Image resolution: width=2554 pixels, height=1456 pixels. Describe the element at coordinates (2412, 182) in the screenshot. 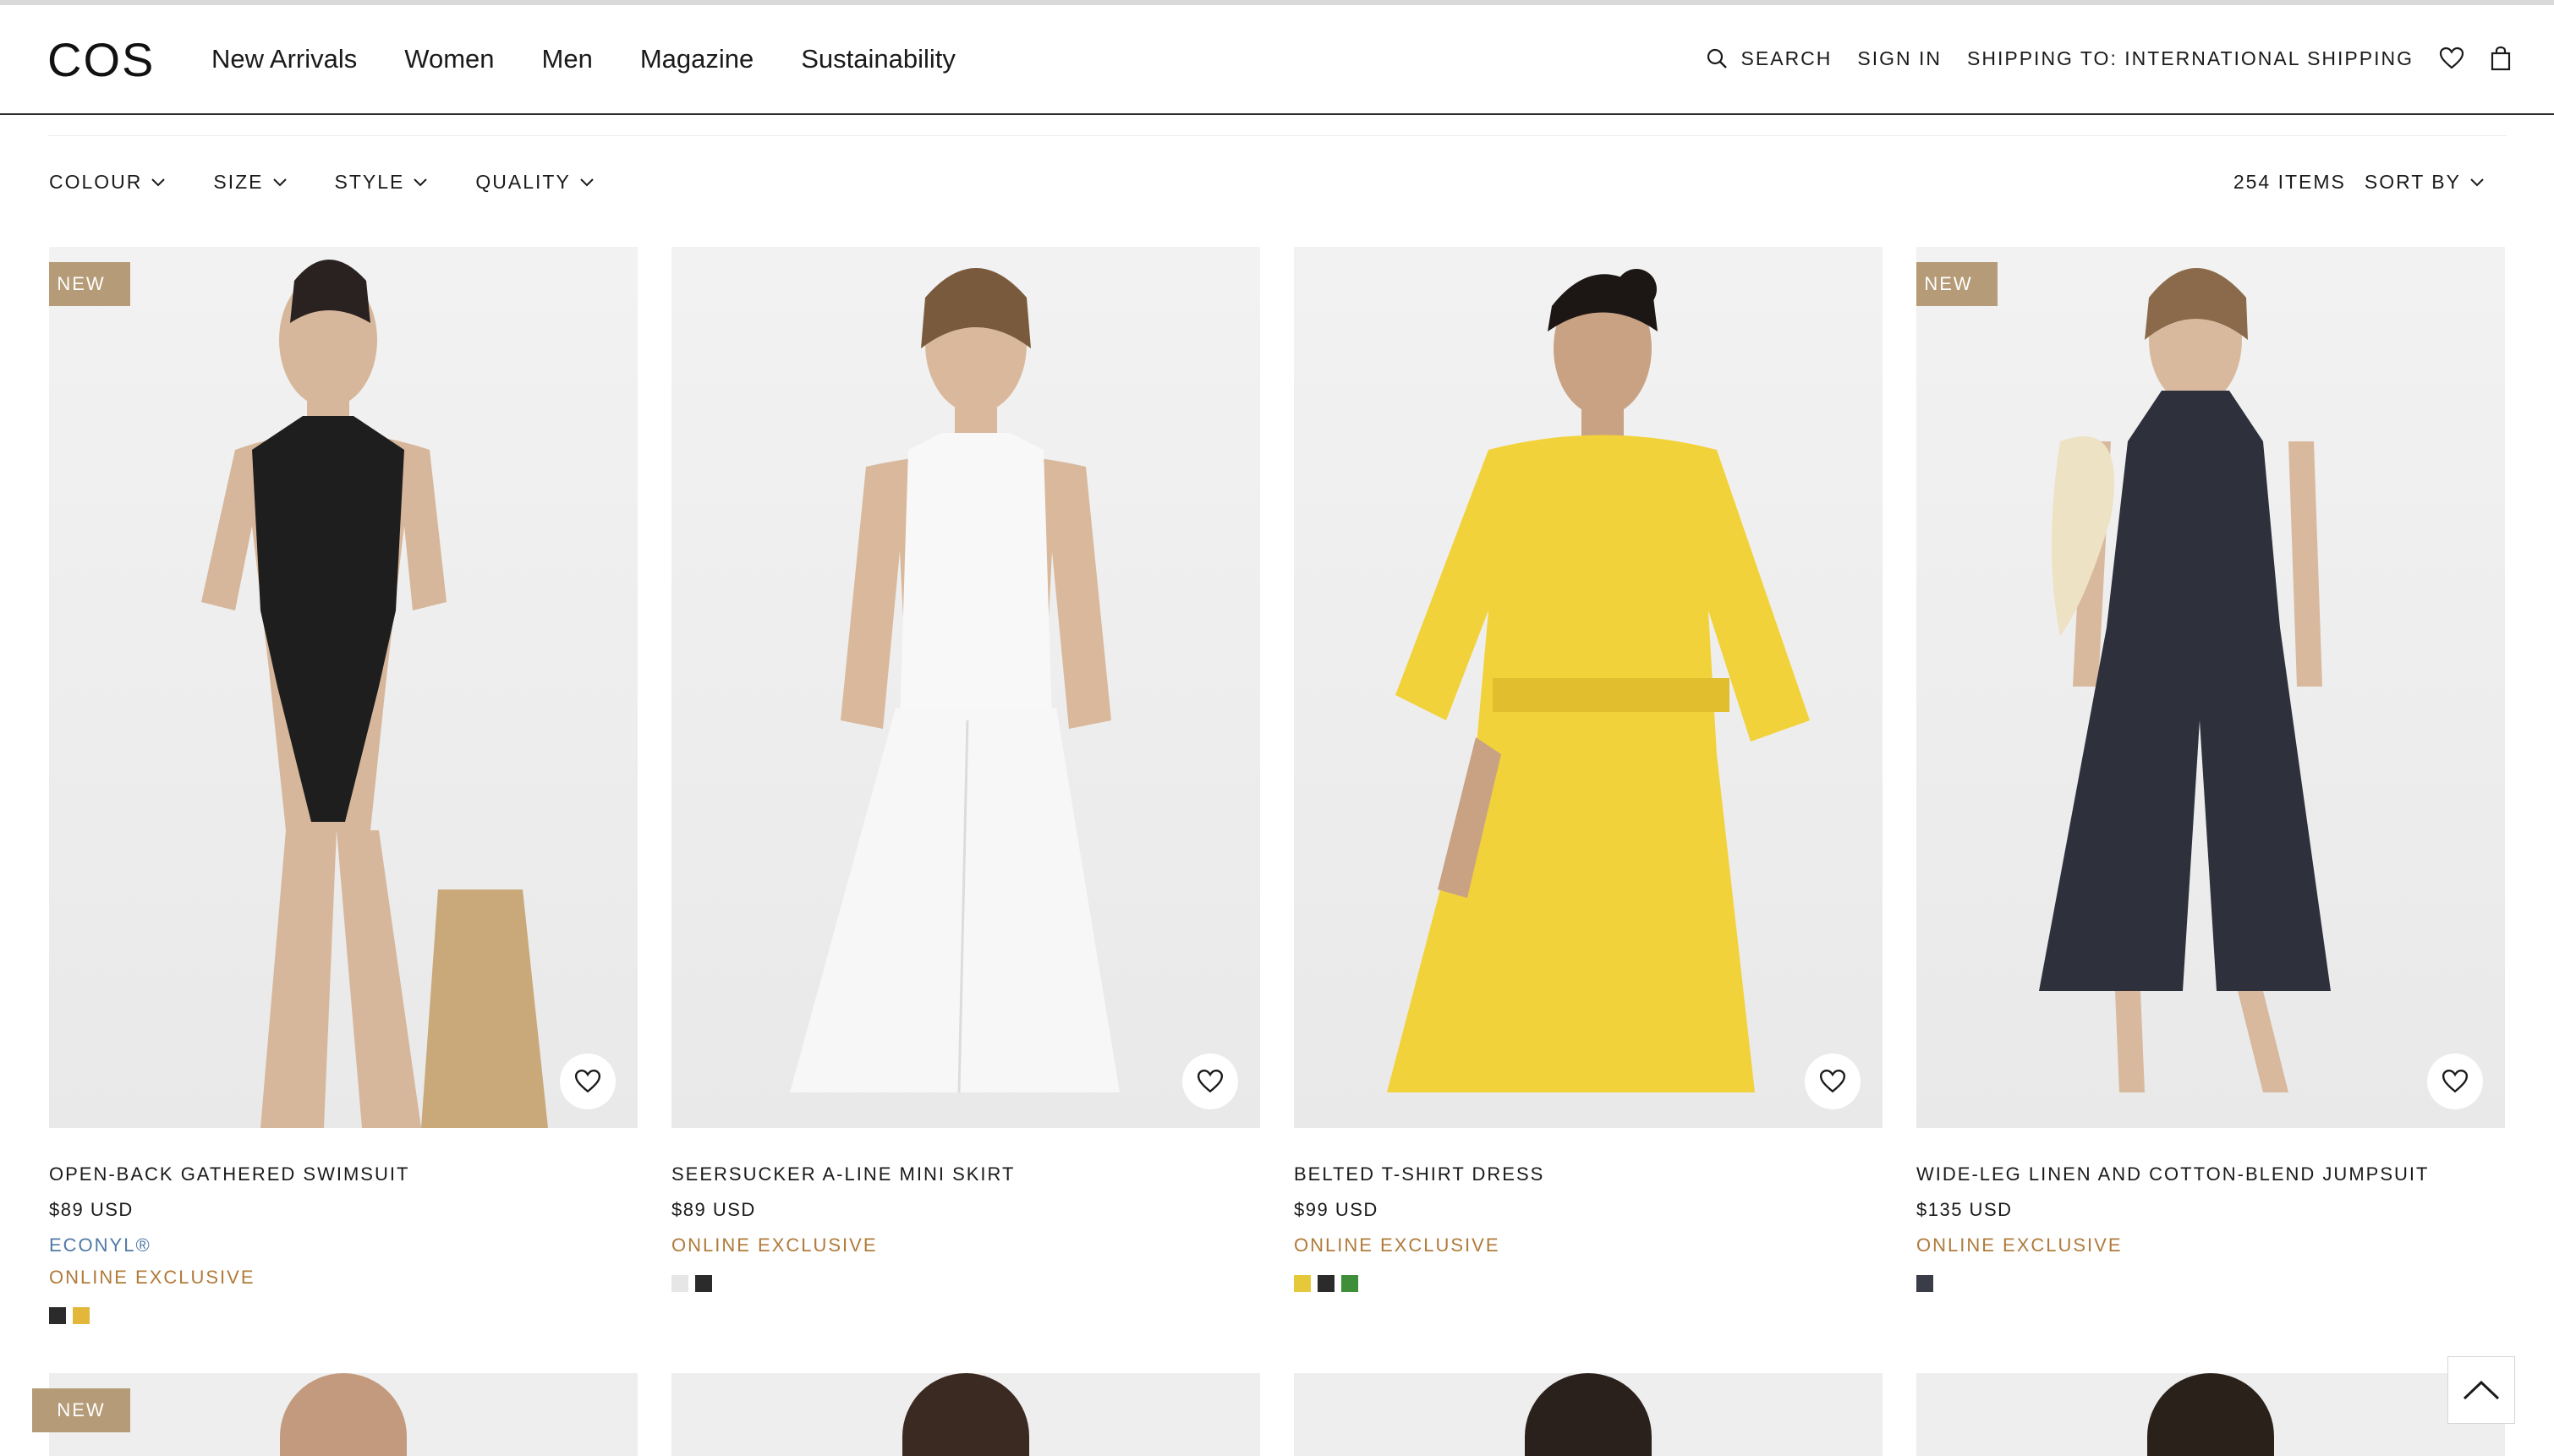

I see `sort-by-label: SORT BY` at that location.